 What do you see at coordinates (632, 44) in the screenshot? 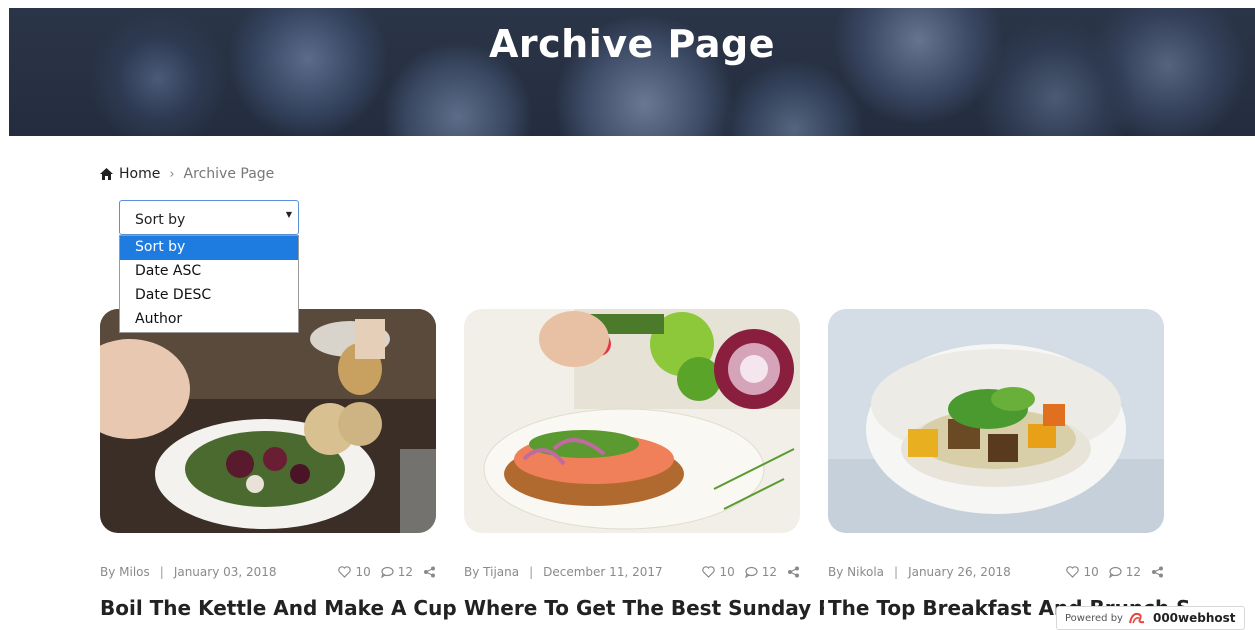
I see `page-title: Archive Page` at bounding box center [632, 44].